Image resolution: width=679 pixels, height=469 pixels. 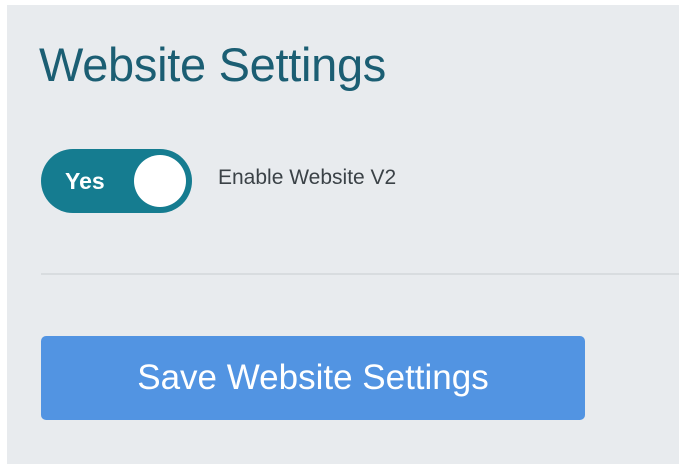 I want to click on toggle-knob, so click(x=160, y=181).